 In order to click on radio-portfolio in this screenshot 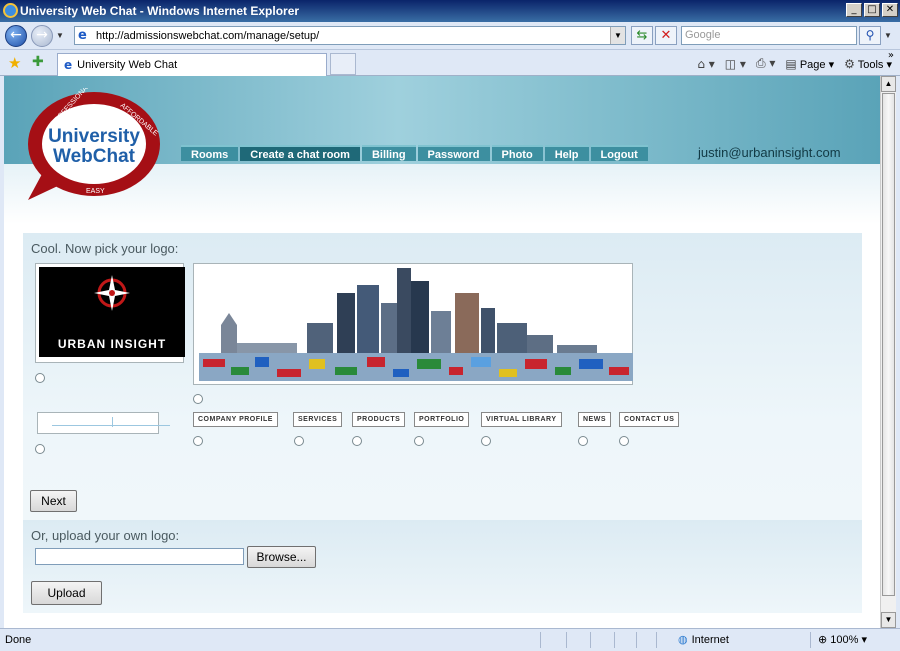, I will do `click(419, 441)`.